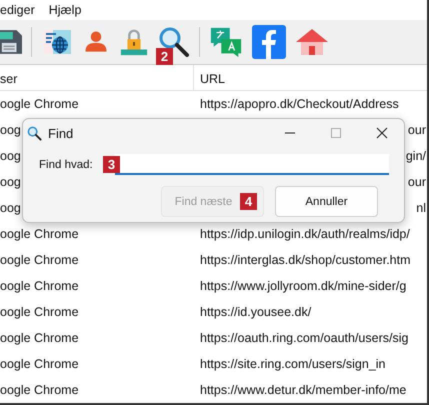  Describe the element at coordinates (111, 164) in the screenshot. I see `callout-badge: 3` at that location.